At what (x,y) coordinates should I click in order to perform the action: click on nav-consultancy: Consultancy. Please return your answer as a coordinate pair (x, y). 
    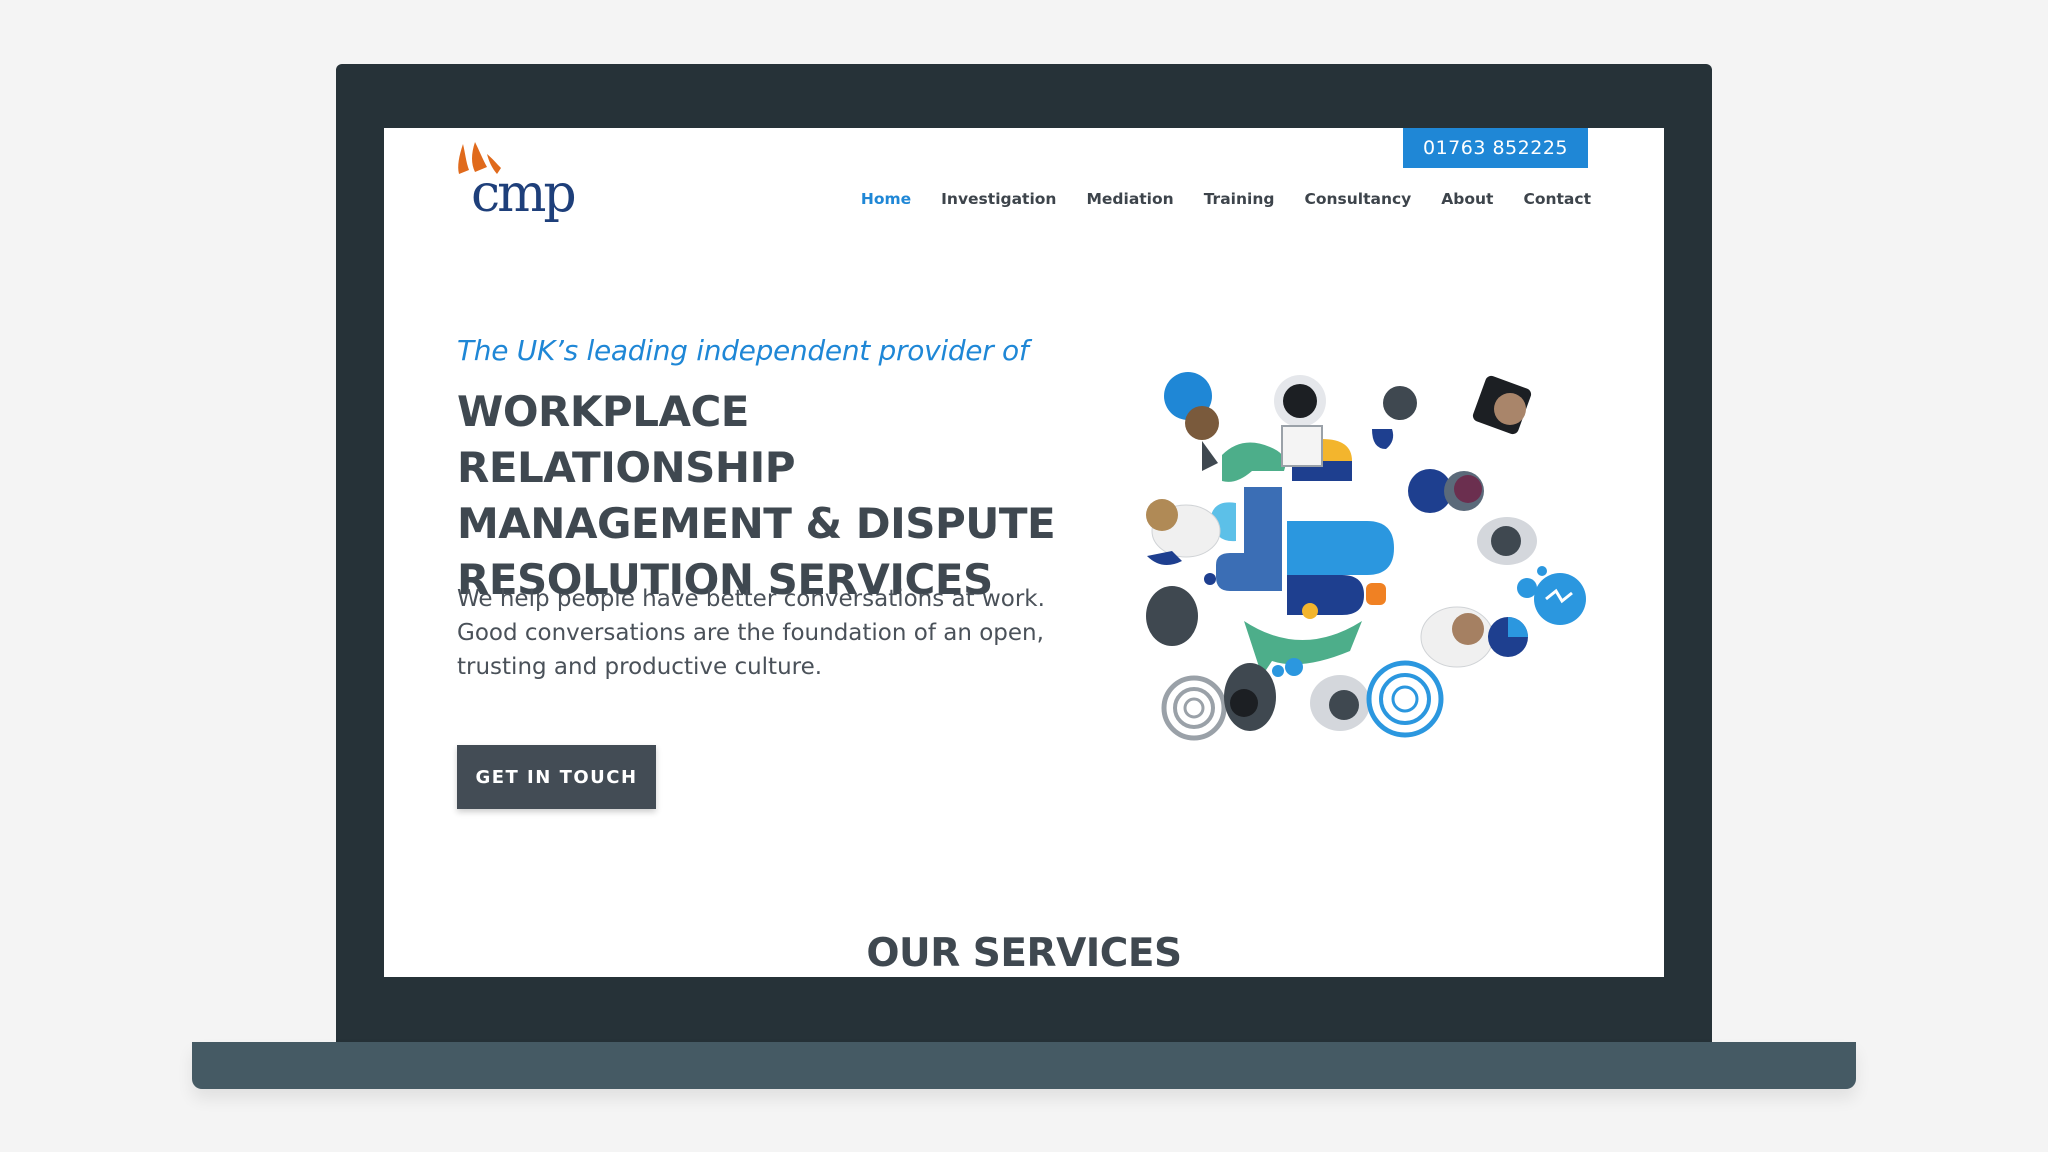
    Looking at the image, I should click on (1357, 199).